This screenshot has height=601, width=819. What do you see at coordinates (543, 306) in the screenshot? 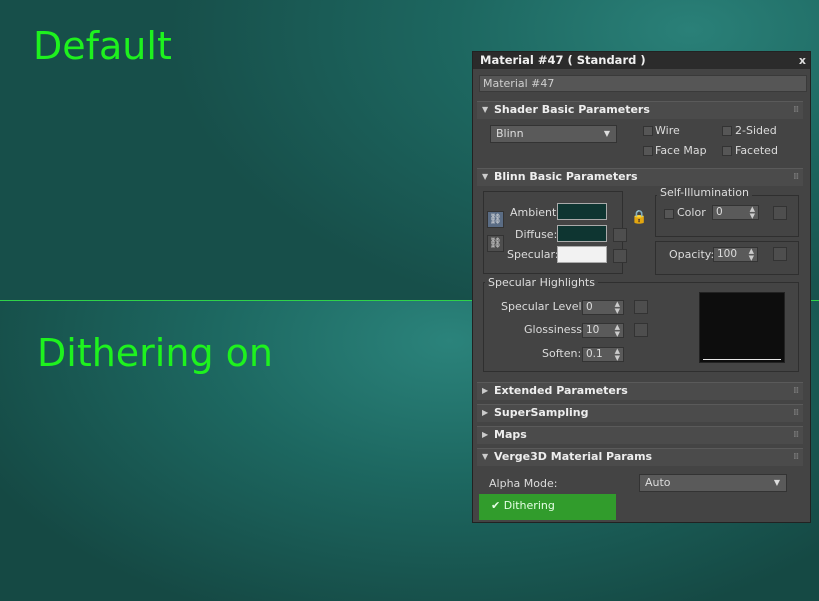
I see `specular-level-label: Specular Level:` at bounding box center [543, 306].